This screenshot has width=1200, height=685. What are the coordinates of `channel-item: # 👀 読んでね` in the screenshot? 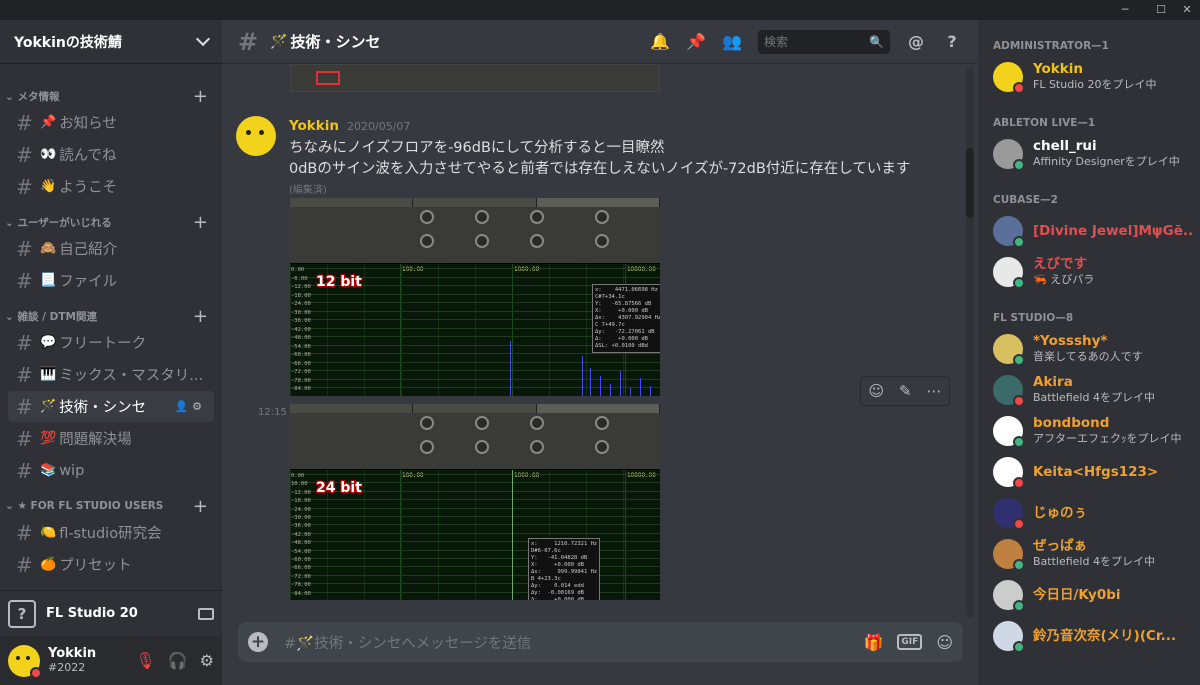 It's located at (111, 154).